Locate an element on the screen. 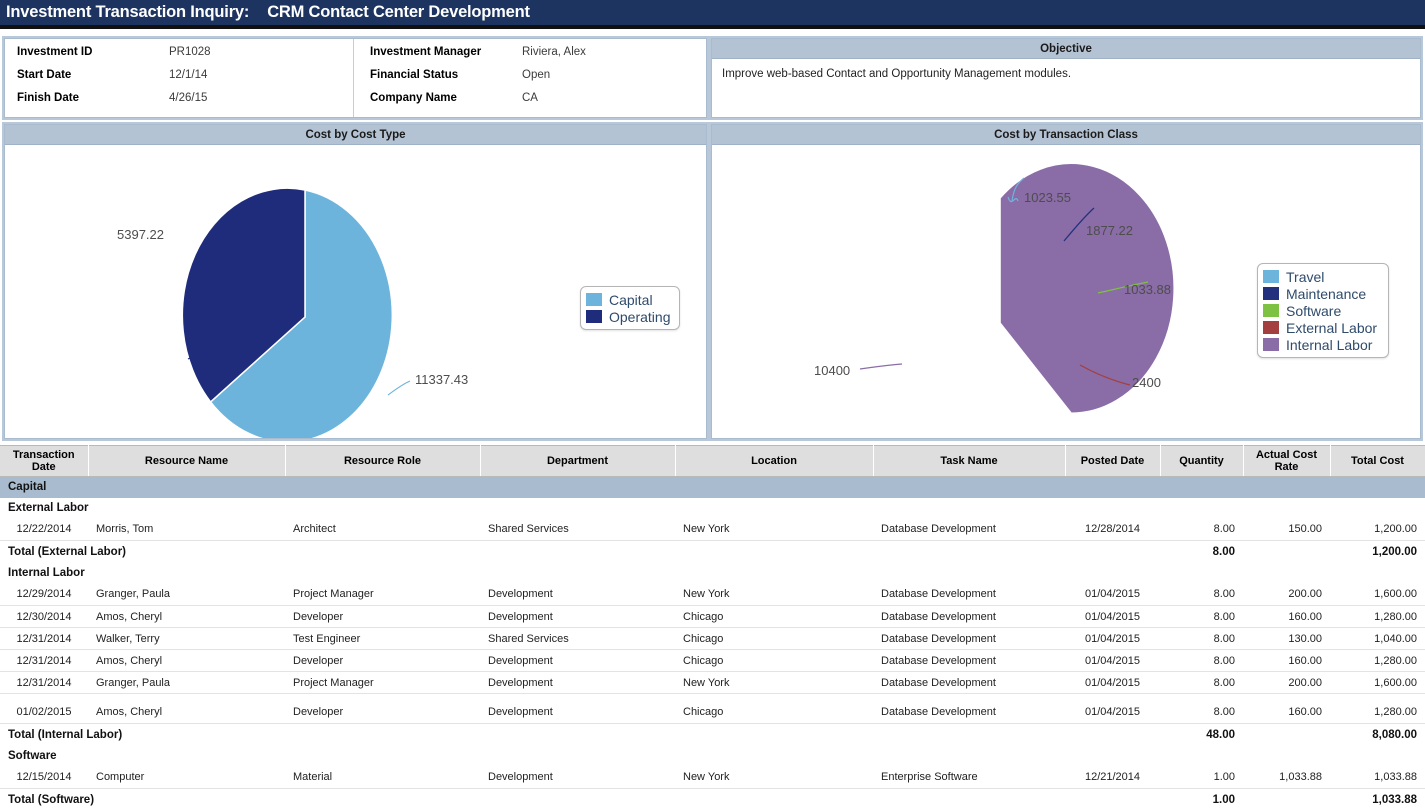 The image size is (1425, 809). cell-resource-role: Material is located at coordinates (382, 777).